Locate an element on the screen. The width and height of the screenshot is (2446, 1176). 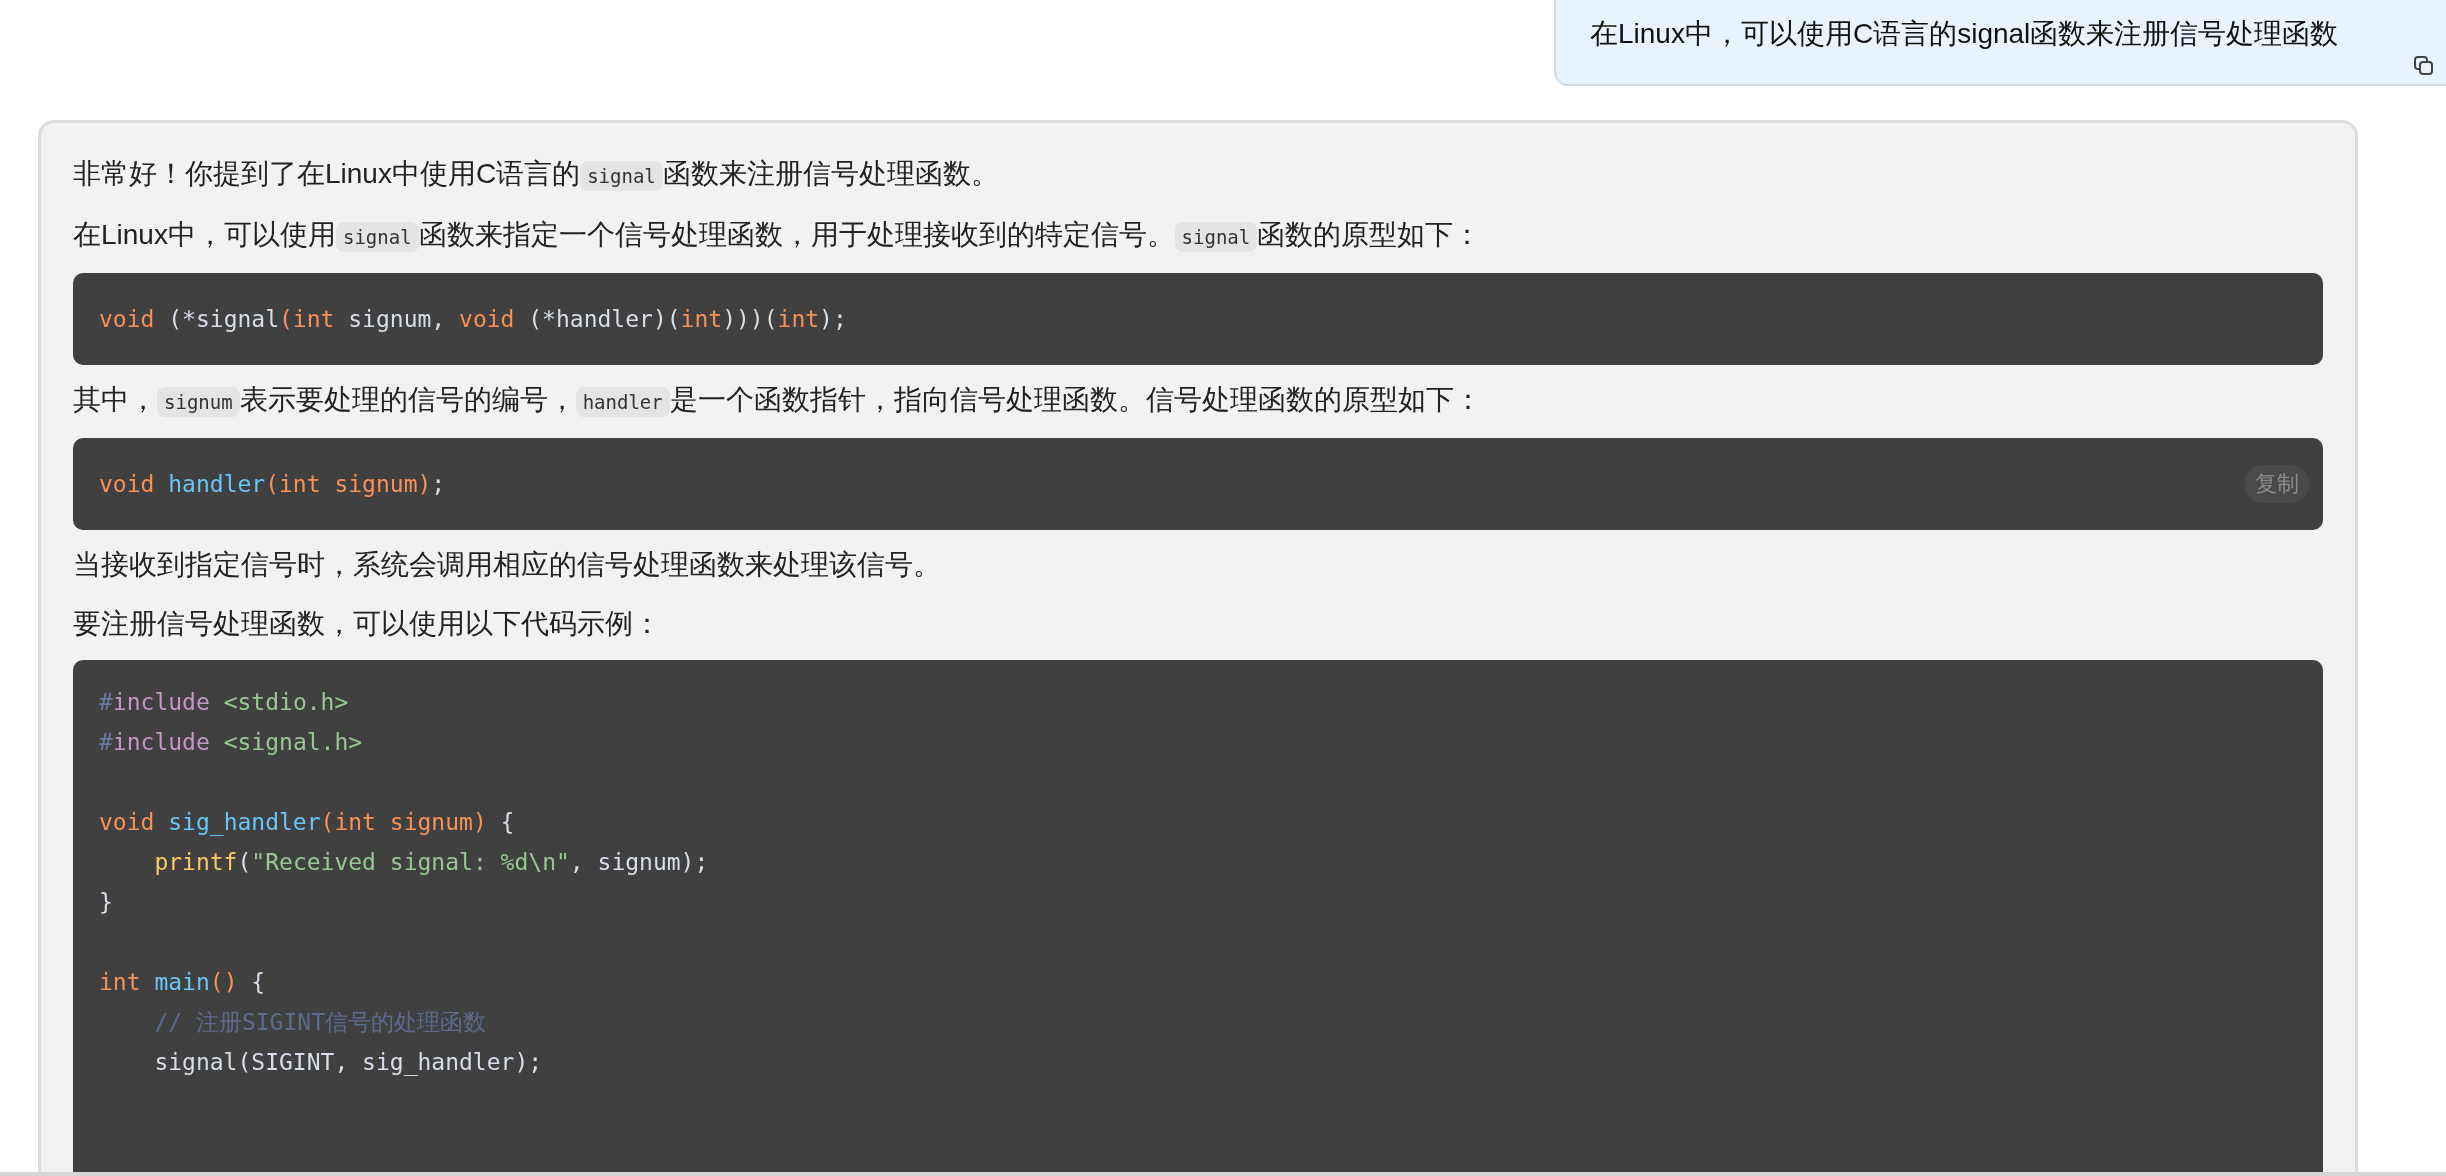
user-message-text: 在Linux中，可以使用C语言的signal函数来注册信号处理函数 is located at coordinates (1965, 34).